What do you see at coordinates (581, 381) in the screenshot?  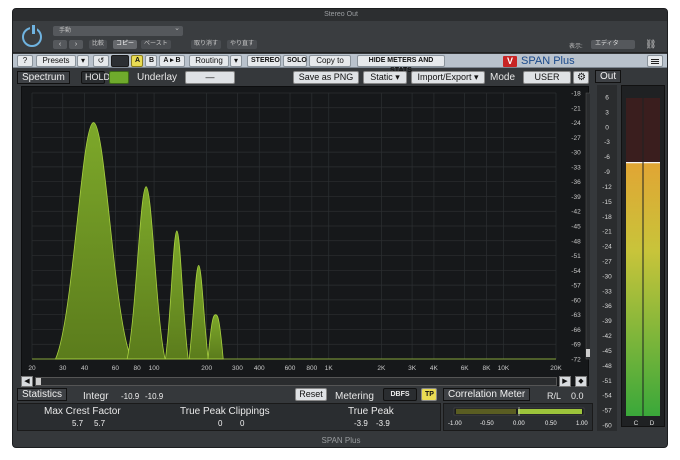 I see `zoom-button: ◆` at bounding box center [581, 381].